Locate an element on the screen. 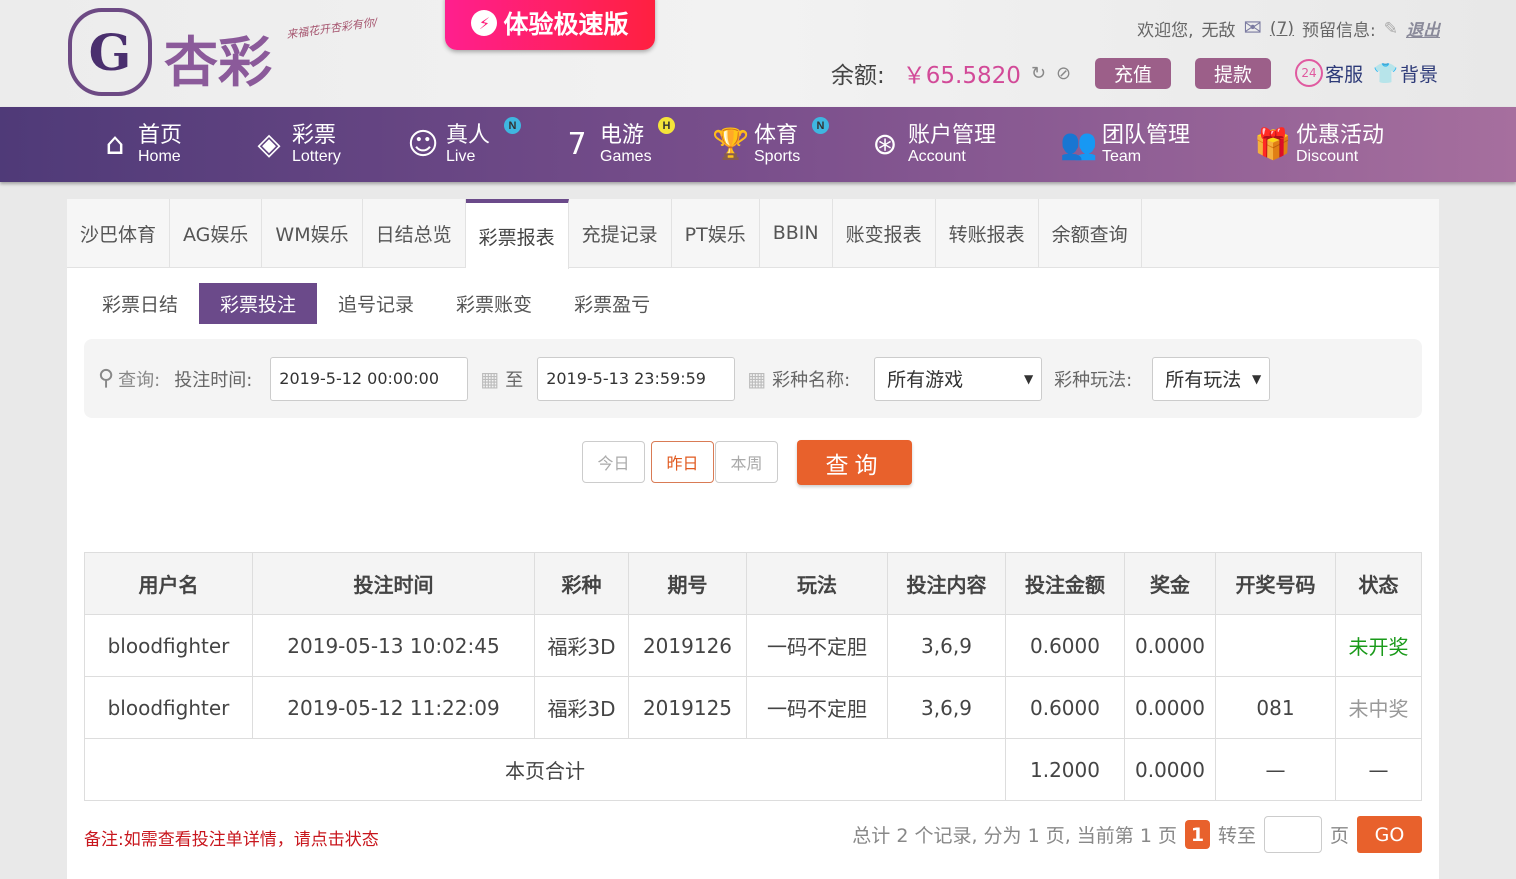 This screenshot has width=1516, height=879. column-header: 期号 is located at coordinates (687, 583).